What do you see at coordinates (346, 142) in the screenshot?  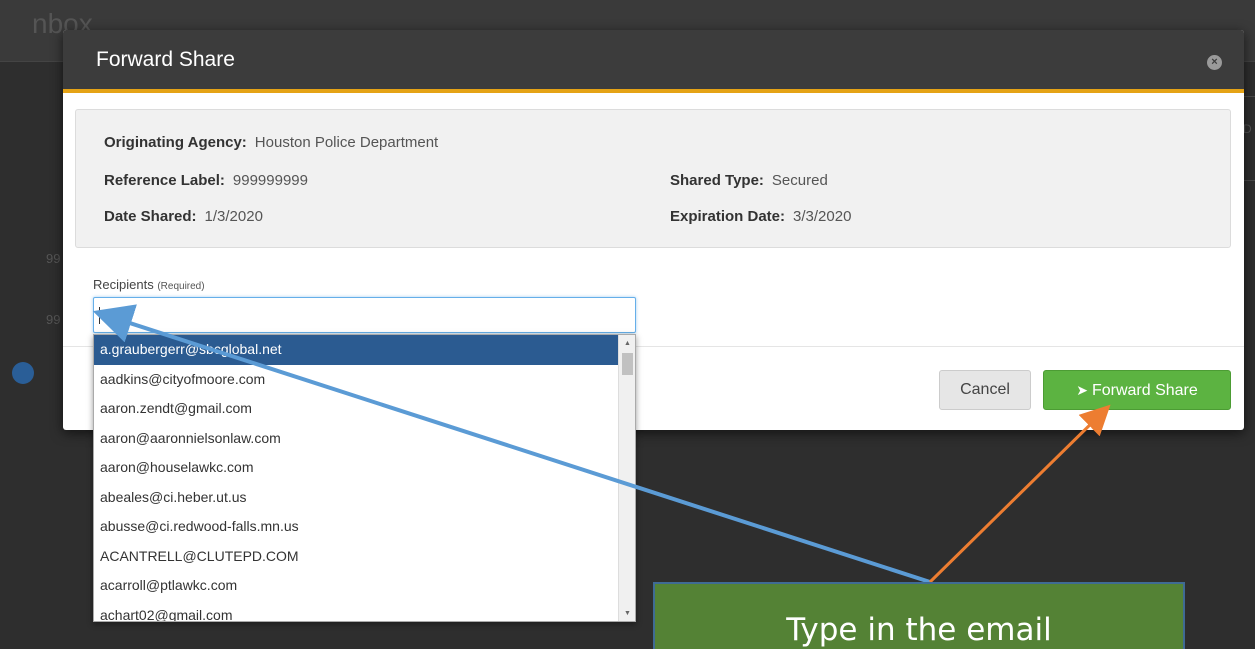 I see `originating-agency-value: Houston Police Department` at bounding box center [346, 142].